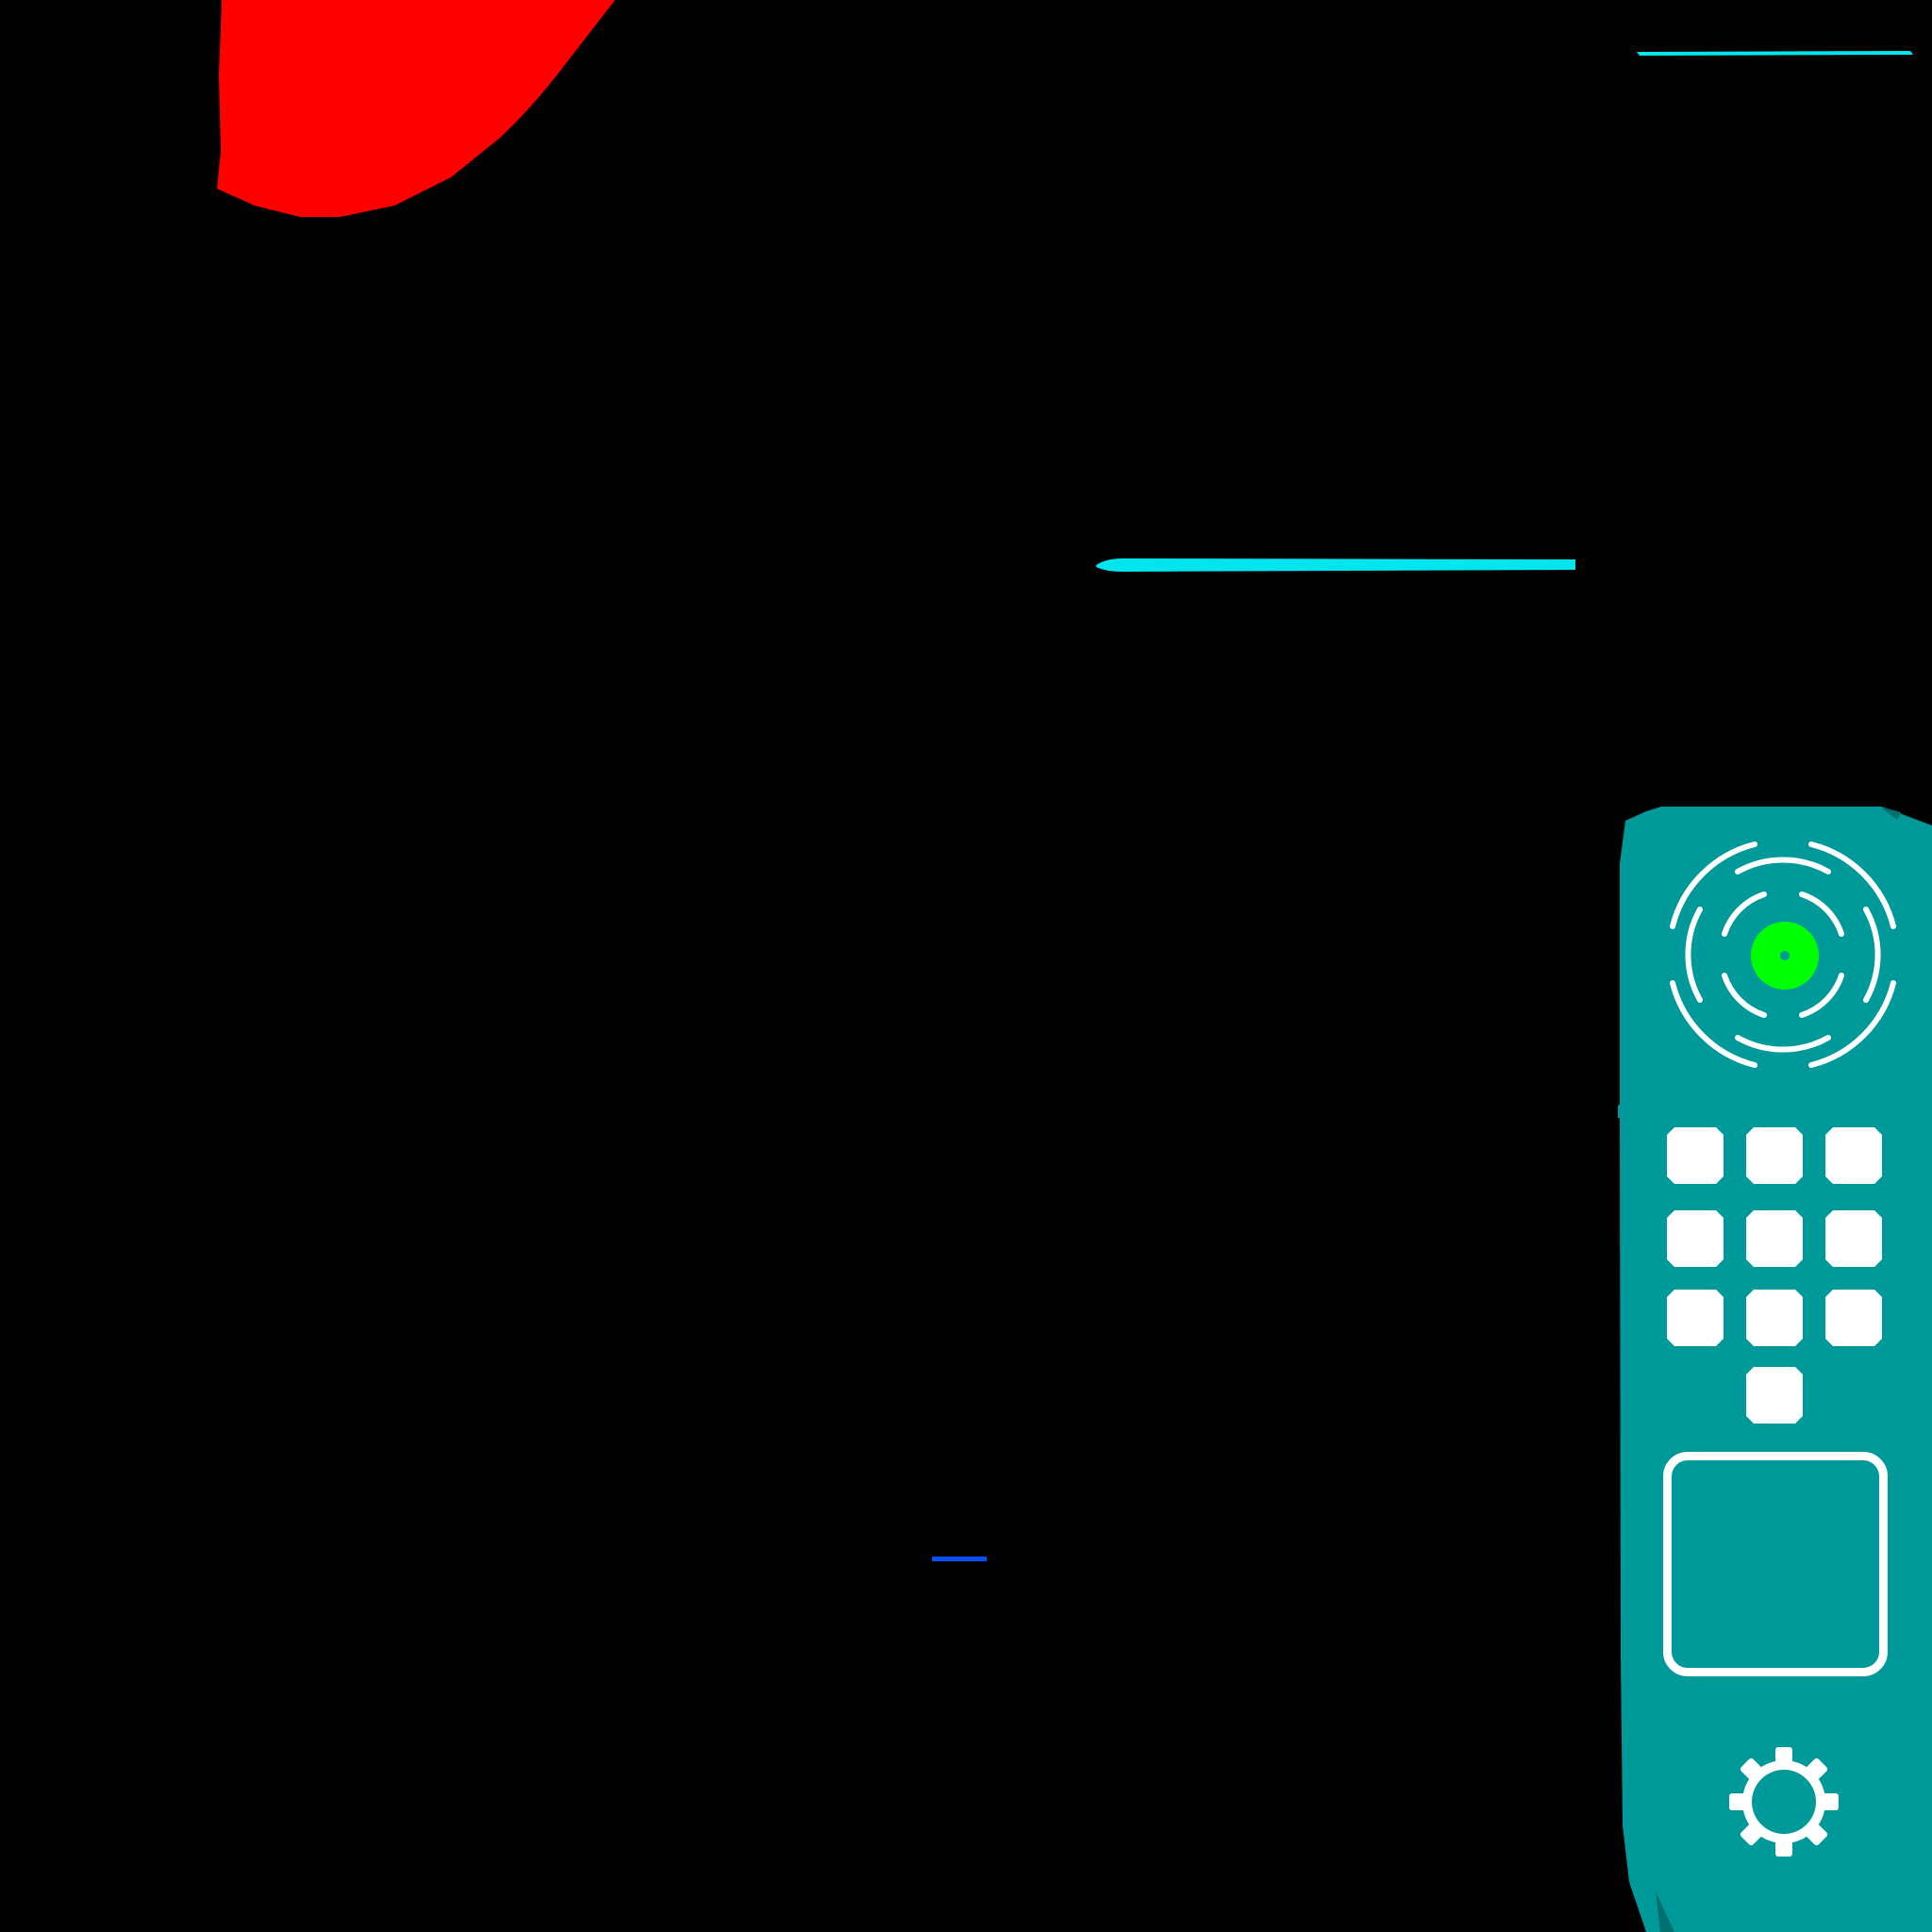 This screenshot has width=1932, height=1932. What do you see at coordinates (1784, 1802) in the screenshot?
I see `gear-icon` at bounding box center [1784, 1802].